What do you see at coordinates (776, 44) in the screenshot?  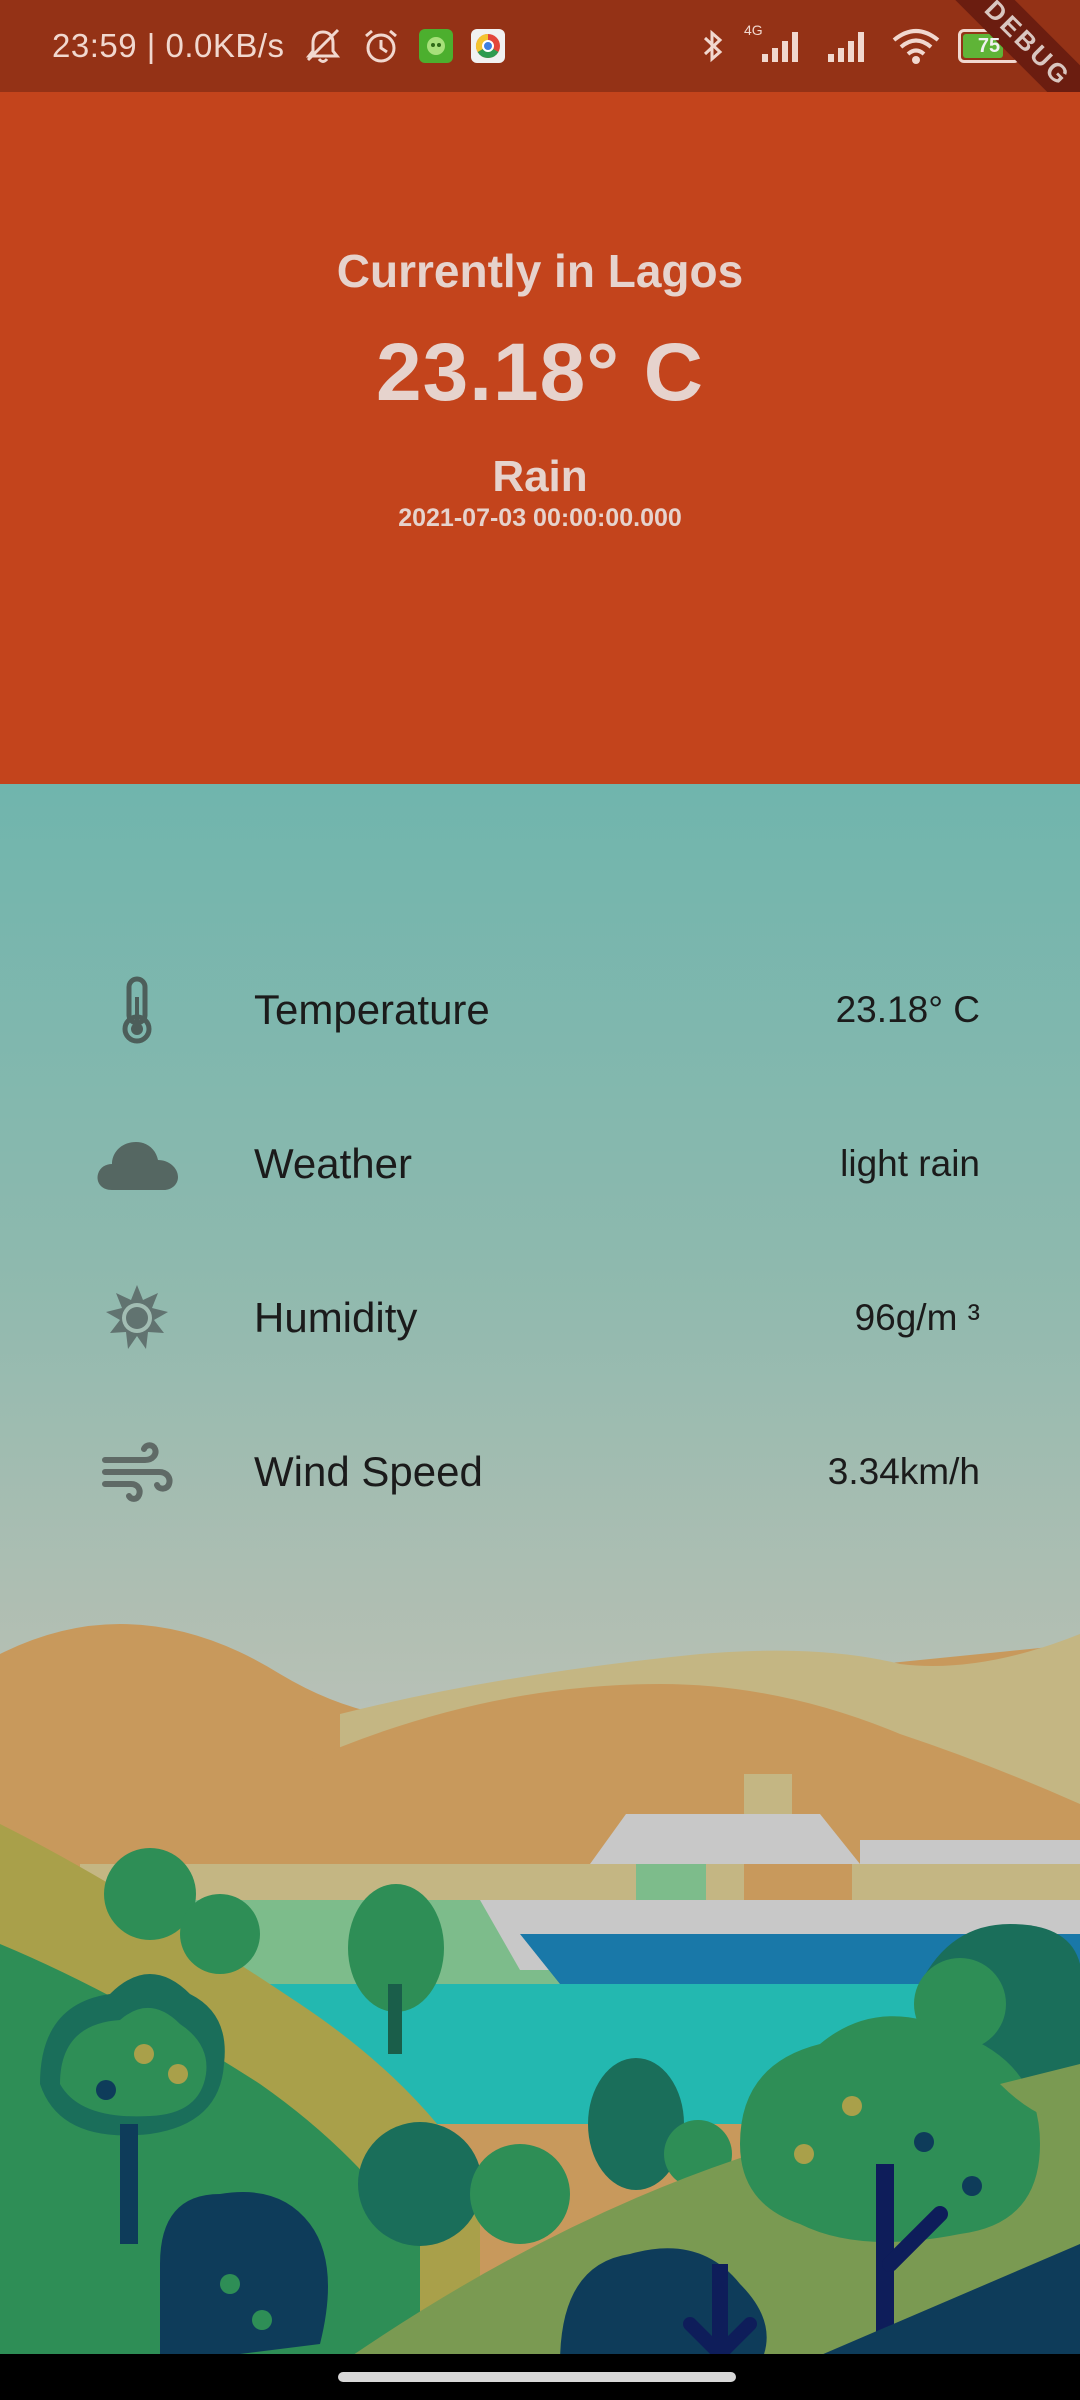 I see `signal-icon: 4G` at bounding box center [776, 44].